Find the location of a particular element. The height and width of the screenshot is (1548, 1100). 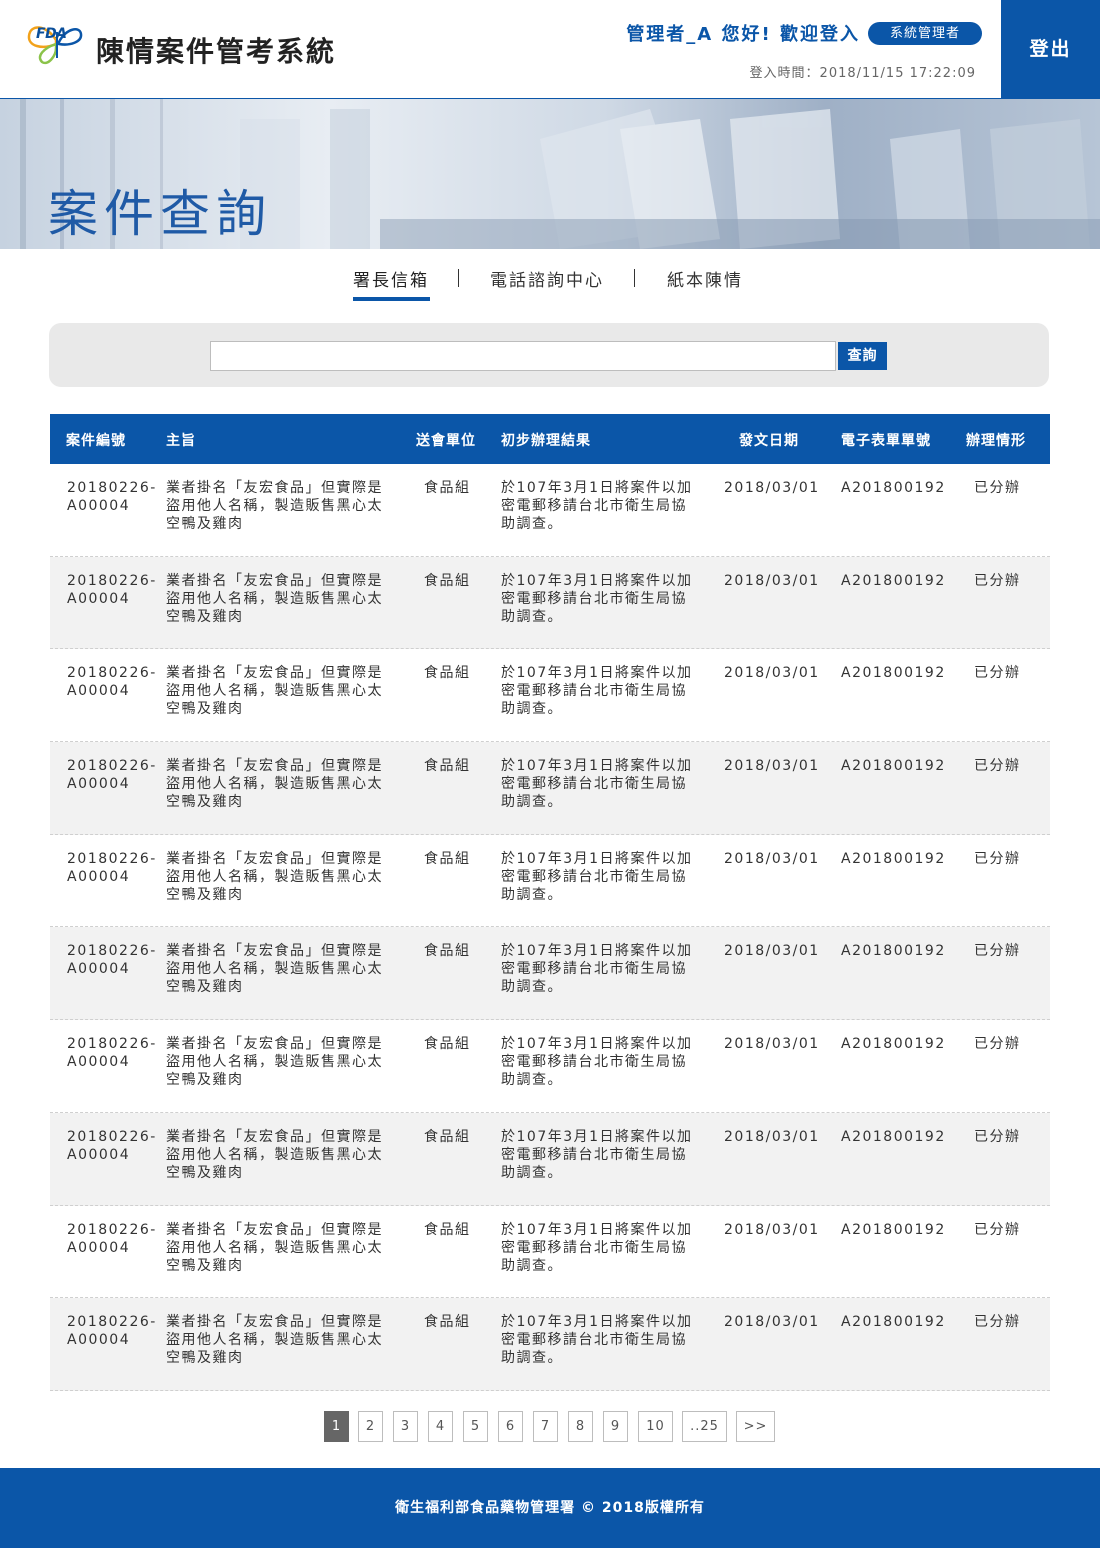

source-tabs: 署長信箱 電話諮詢中心 紙本陳情 is located at coordinates (550, 286).